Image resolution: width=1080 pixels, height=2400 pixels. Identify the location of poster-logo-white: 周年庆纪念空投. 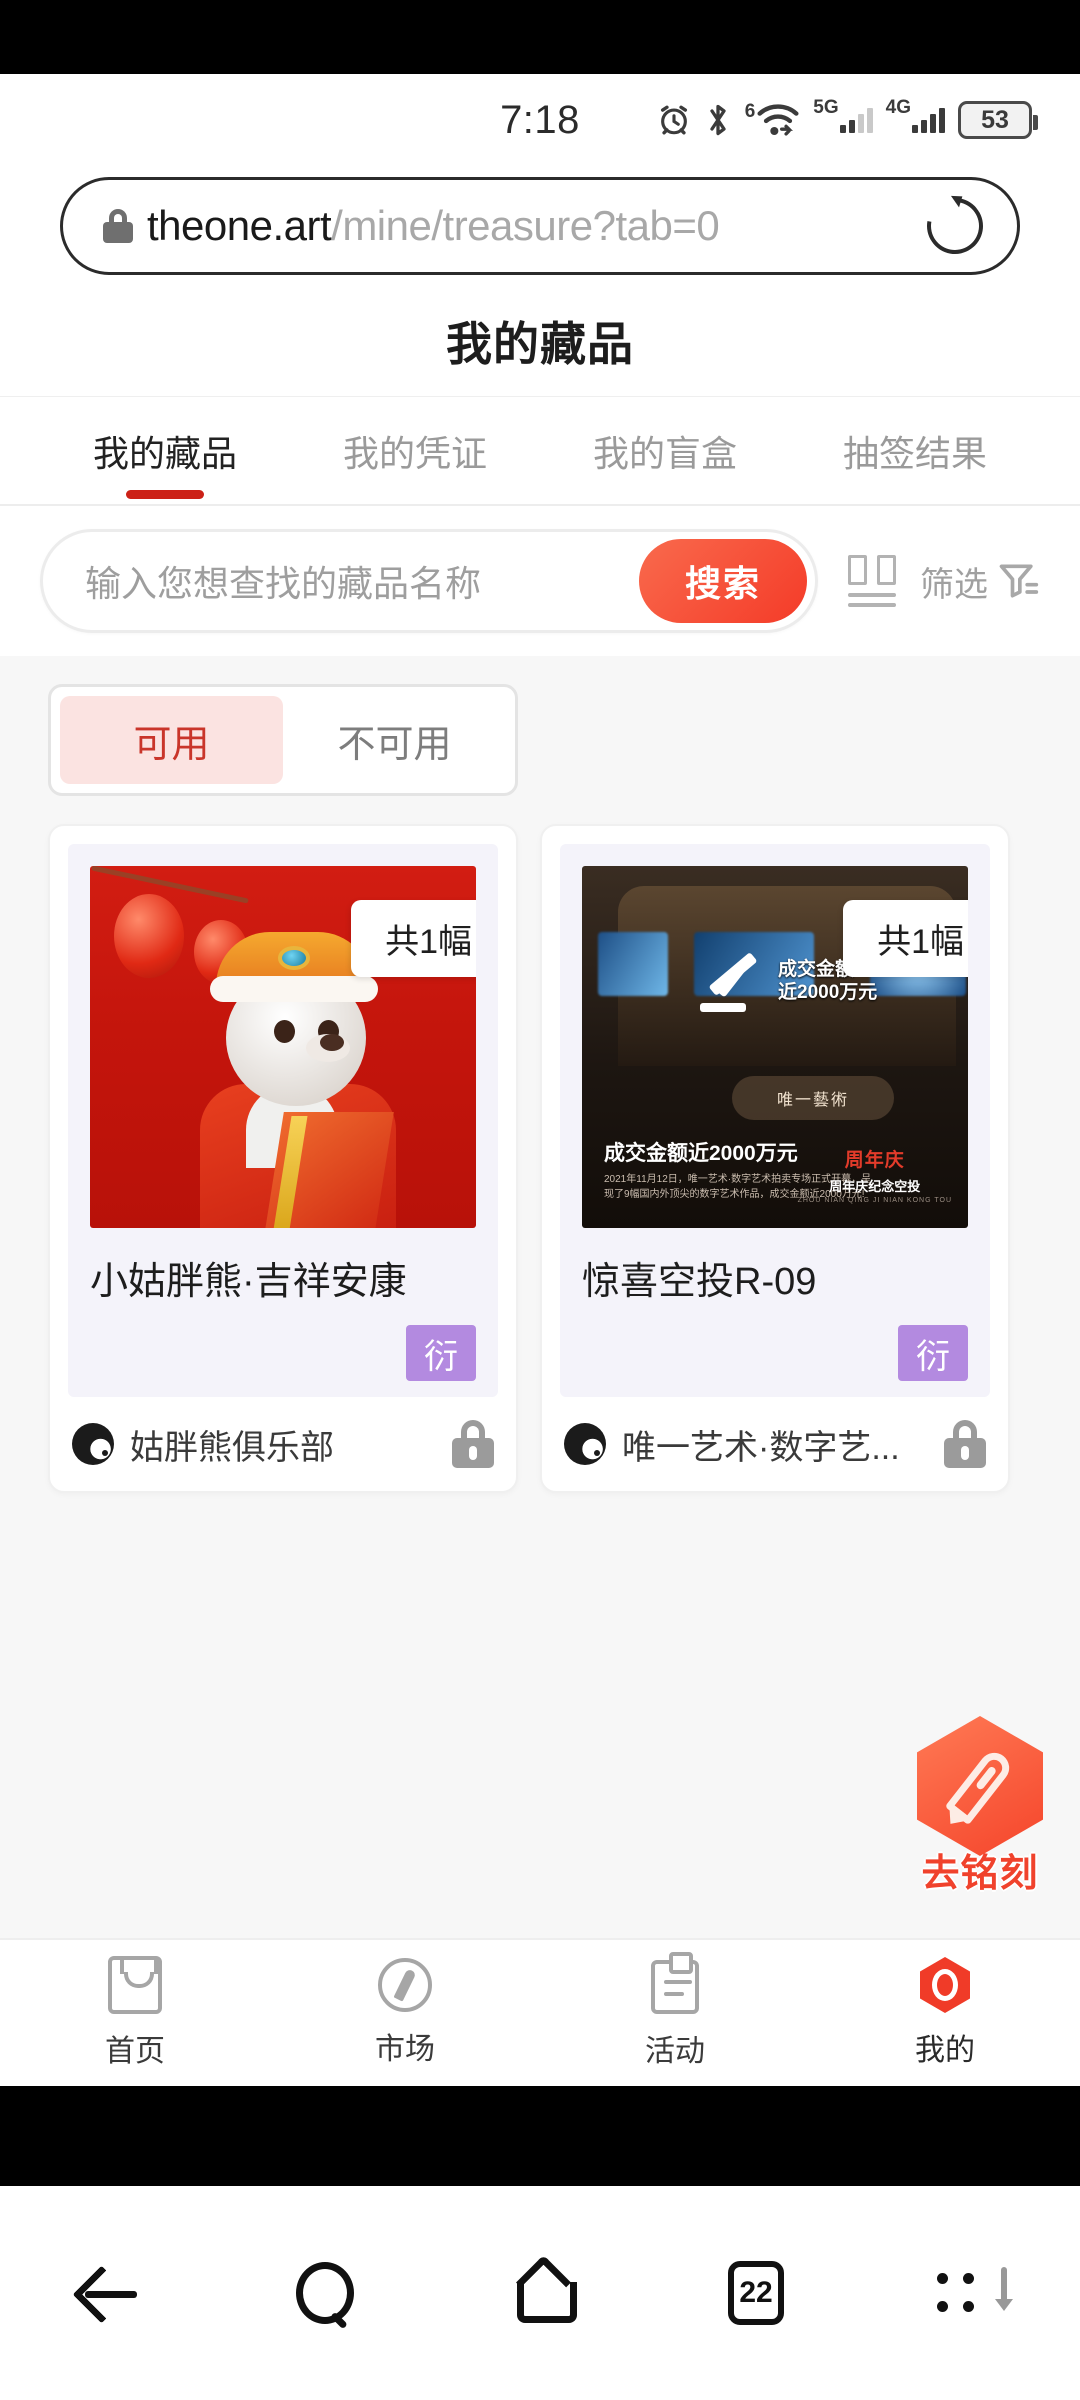
(875, 1186).